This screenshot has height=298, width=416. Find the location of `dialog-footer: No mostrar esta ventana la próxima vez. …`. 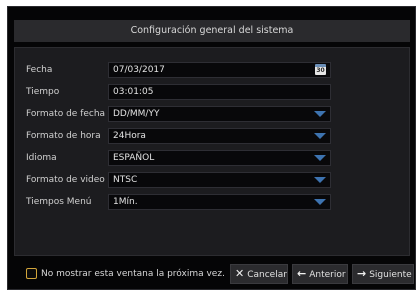

dialog-footer: No mostrar esta ventana la próxima vez. … is located at coordinates (211, 274).